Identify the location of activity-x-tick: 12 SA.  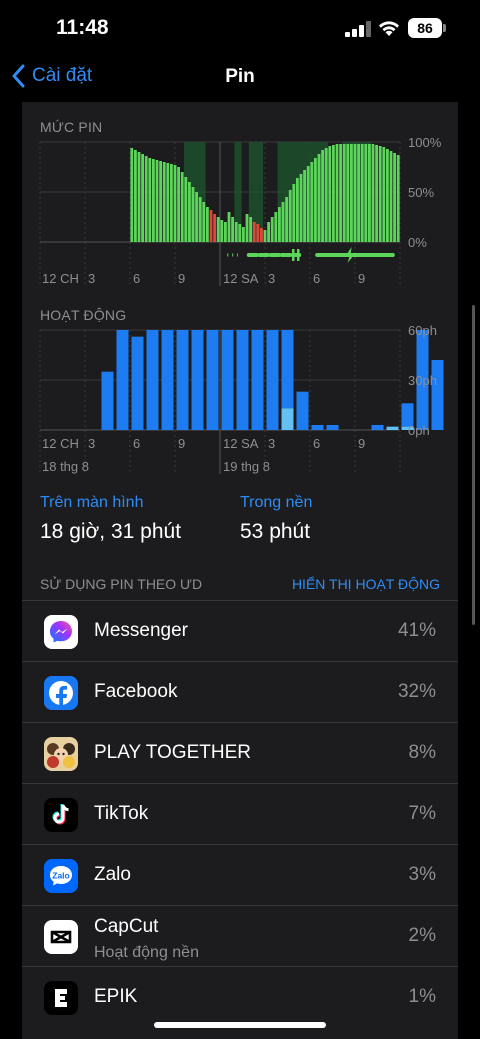
(241, 443).